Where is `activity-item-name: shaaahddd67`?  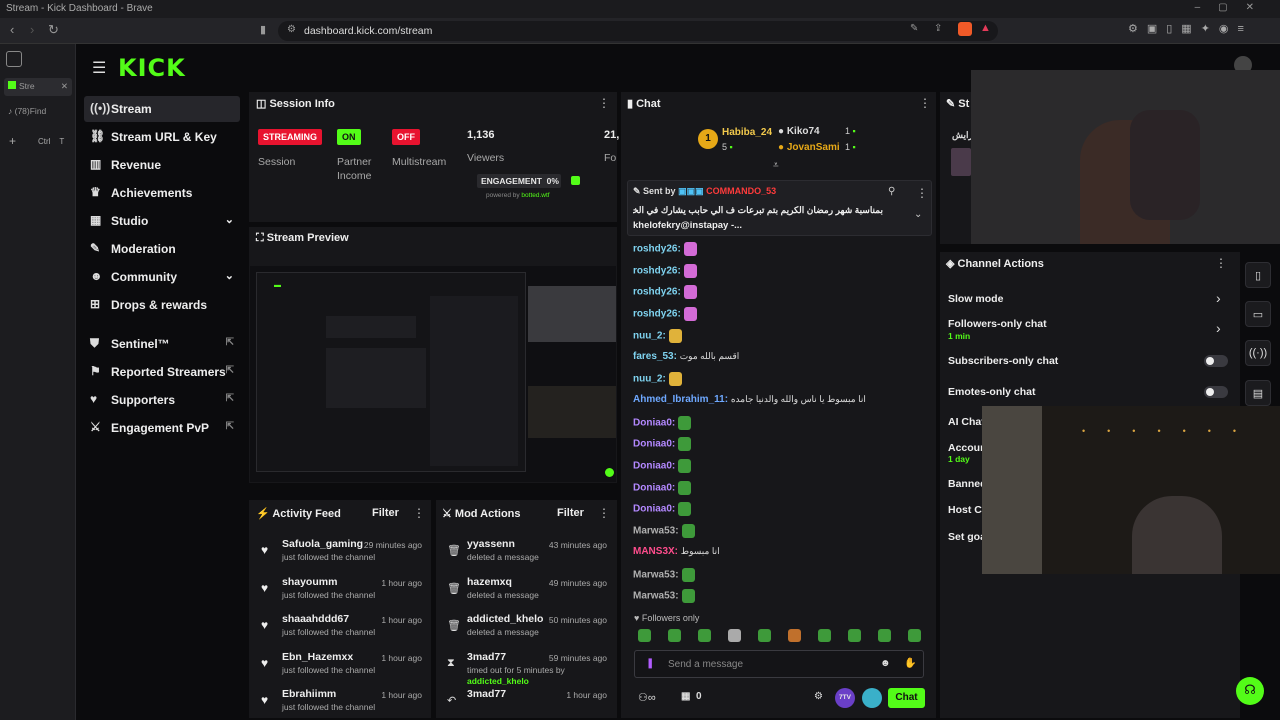 activity-item-name: shaaahddd67 is located at coordinates (315, 619).